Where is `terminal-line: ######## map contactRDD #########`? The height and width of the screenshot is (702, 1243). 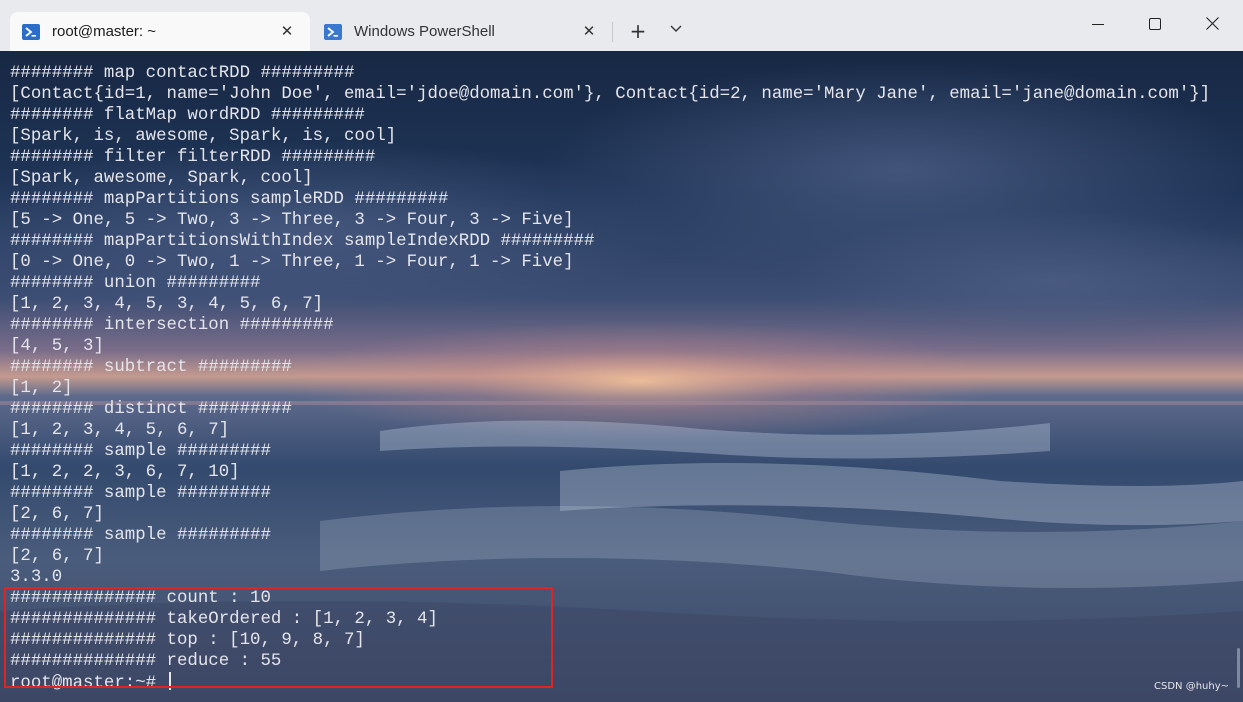 terminal-line: ######## map contactRDD ######### is located at coordinates (182, 73).